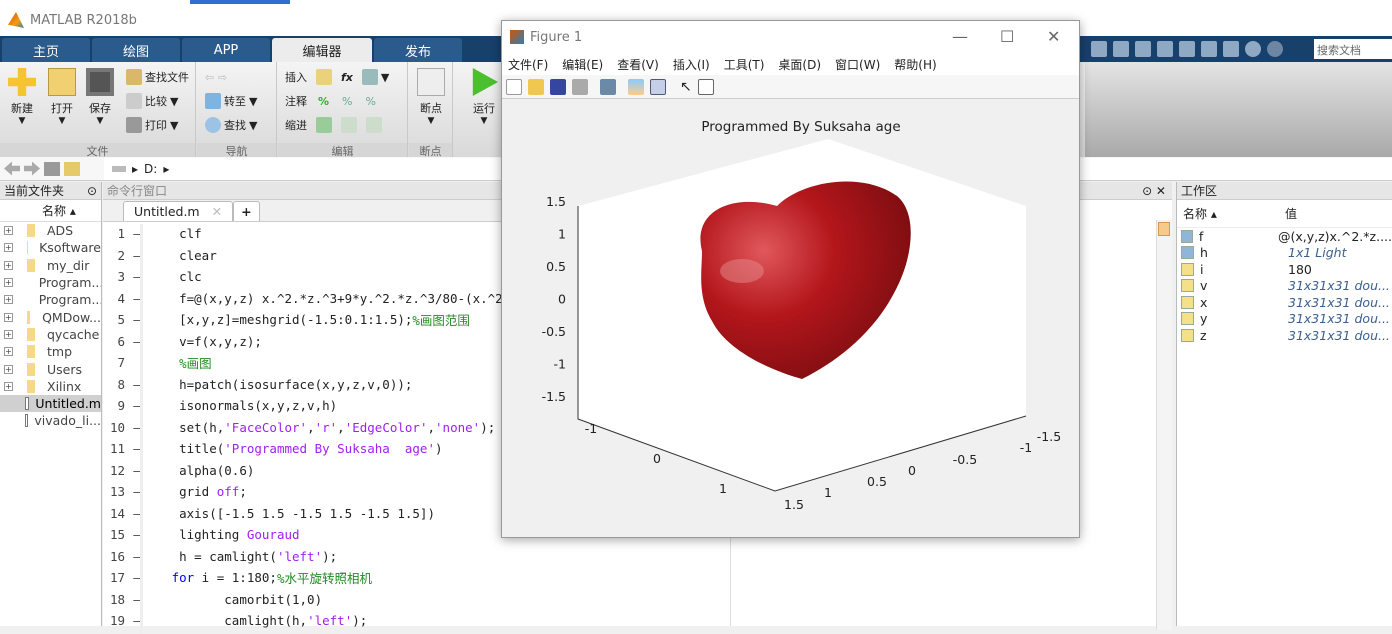 This screenshot has height=634, width=1392. I want to click on tab-apps: APP, so click(226, 50).